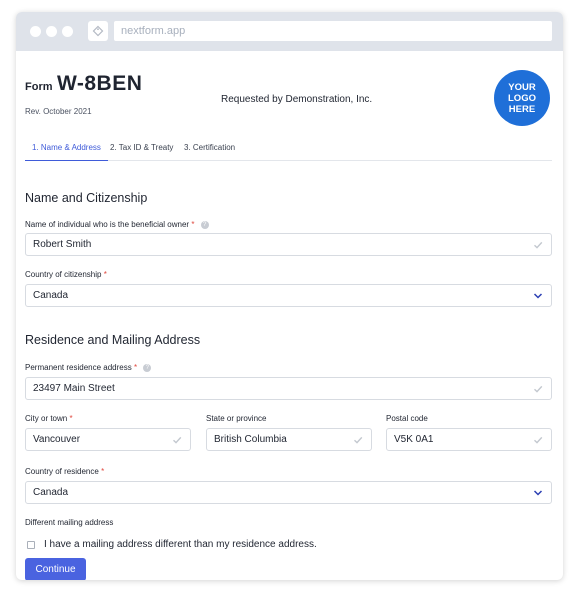  What do you see at coordinates (46, 418) in the screenshot?
I see `field-label-text: City or town` at bounding box center [46, 418].